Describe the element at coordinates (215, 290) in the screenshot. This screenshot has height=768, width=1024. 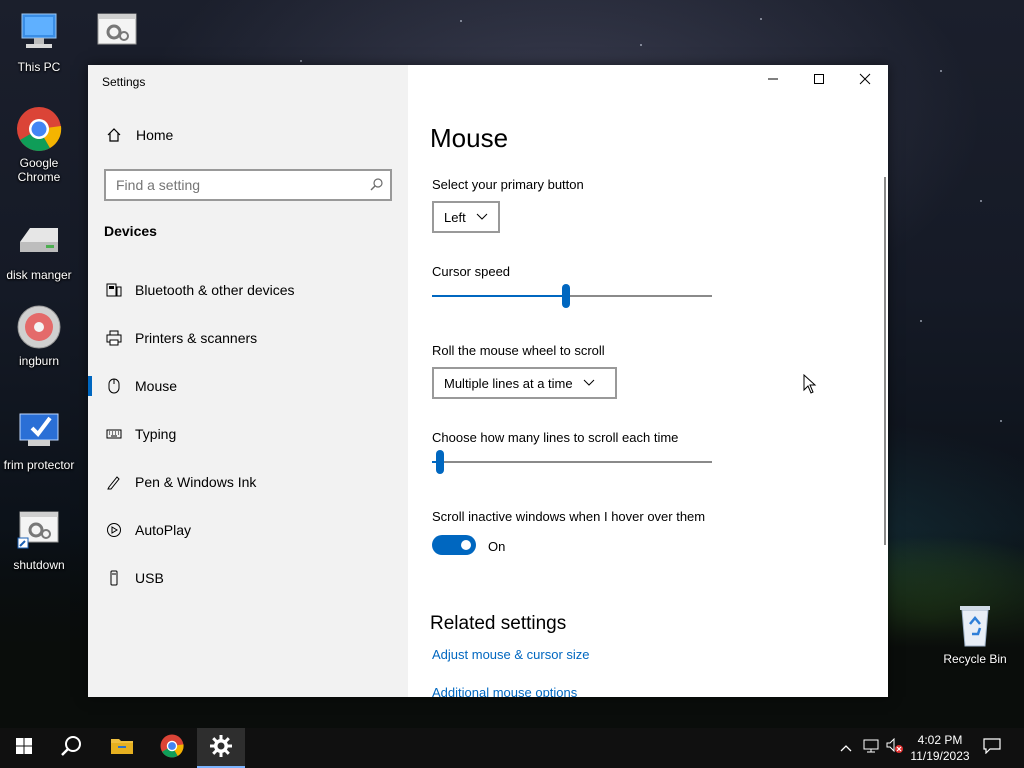
I see `sidebar-item-label: Bluetooth & other devices` at that location.